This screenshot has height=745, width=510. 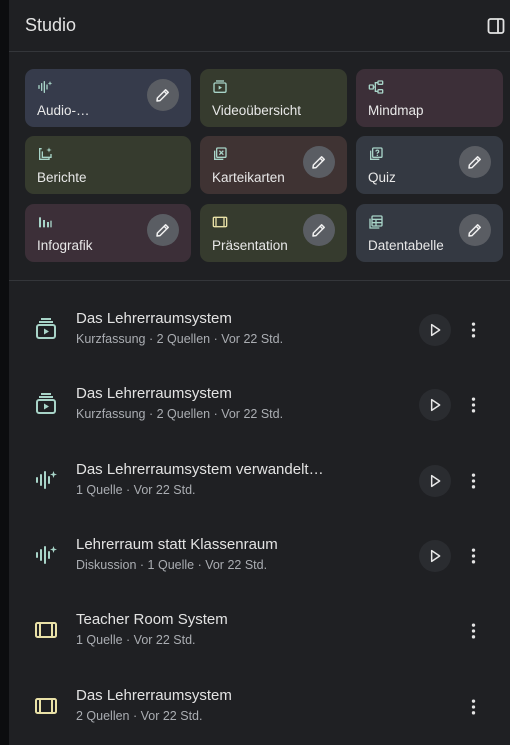 What do you see at coordinates (396, 110) in the screenshot?
I see `tile-label: Mindmap` at bounding box center [396, 110].